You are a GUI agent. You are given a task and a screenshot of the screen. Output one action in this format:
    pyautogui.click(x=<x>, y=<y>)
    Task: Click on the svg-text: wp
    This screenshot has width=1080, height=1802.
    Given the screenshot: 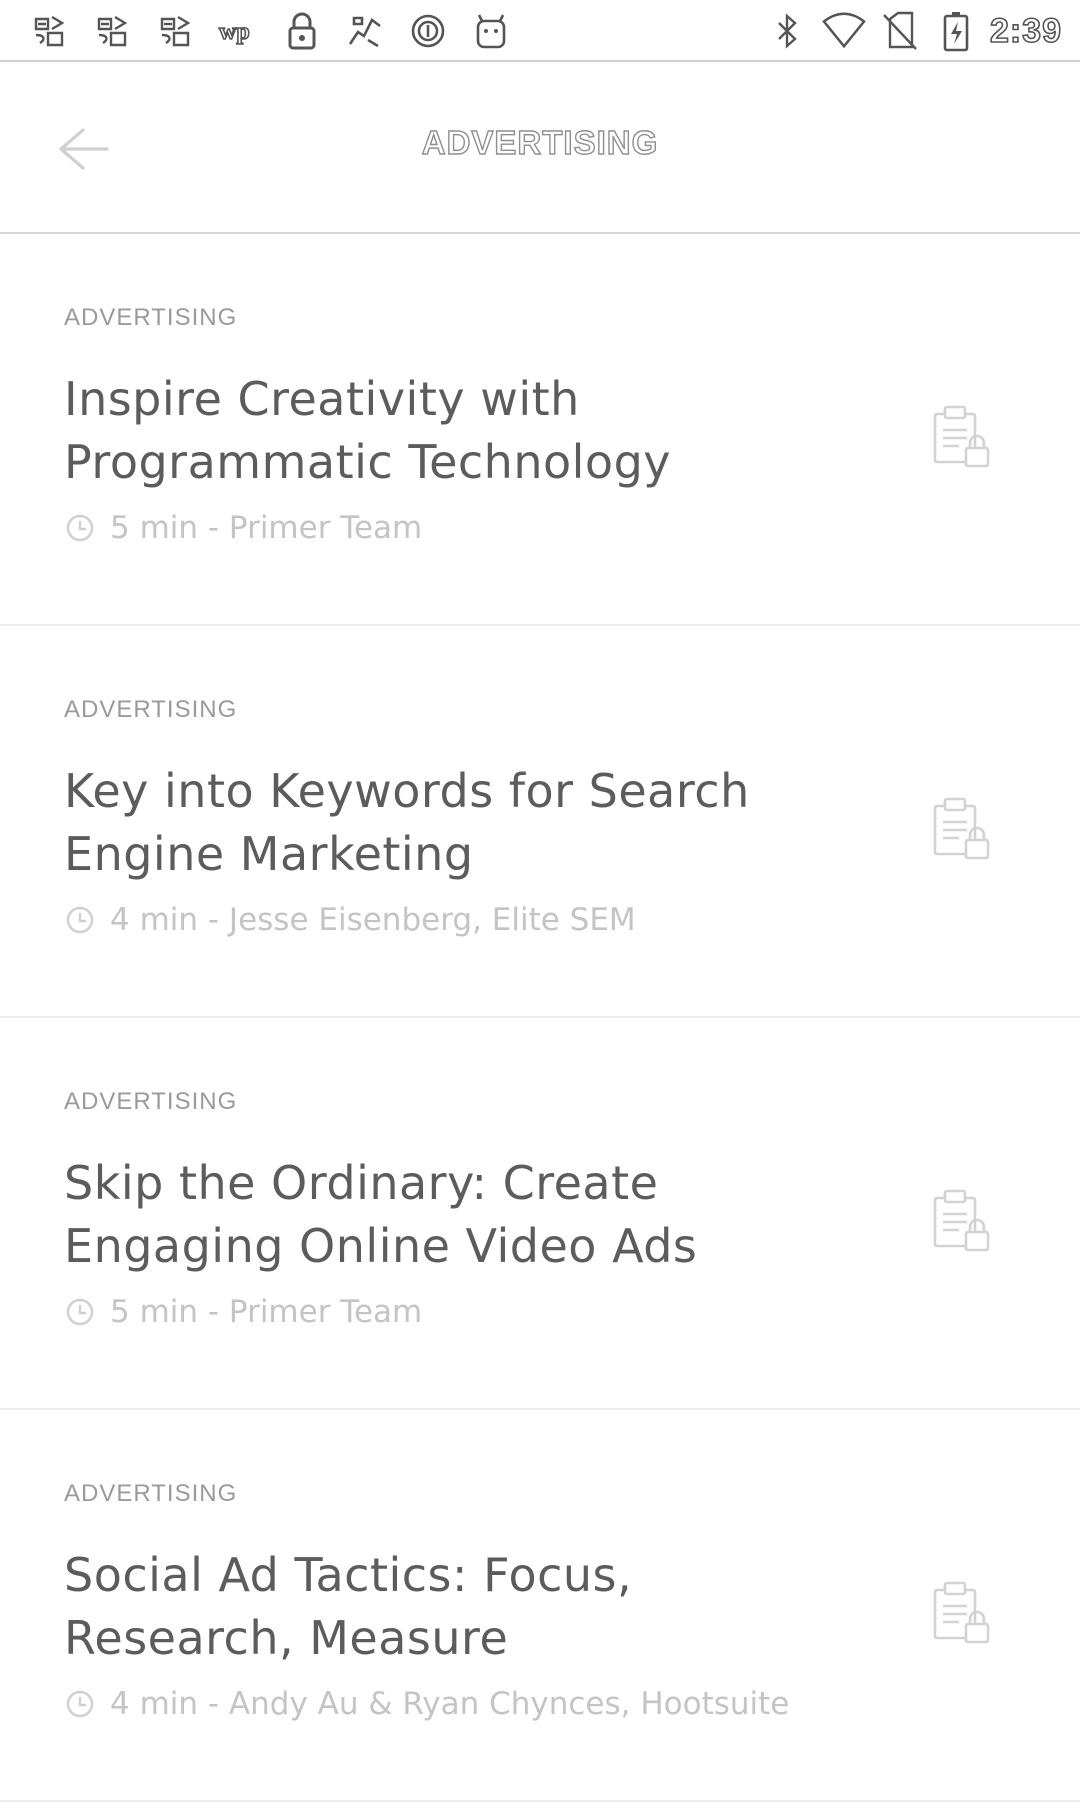 What is the action you would take?
    pyautogui.click(x=234, y=32)
    